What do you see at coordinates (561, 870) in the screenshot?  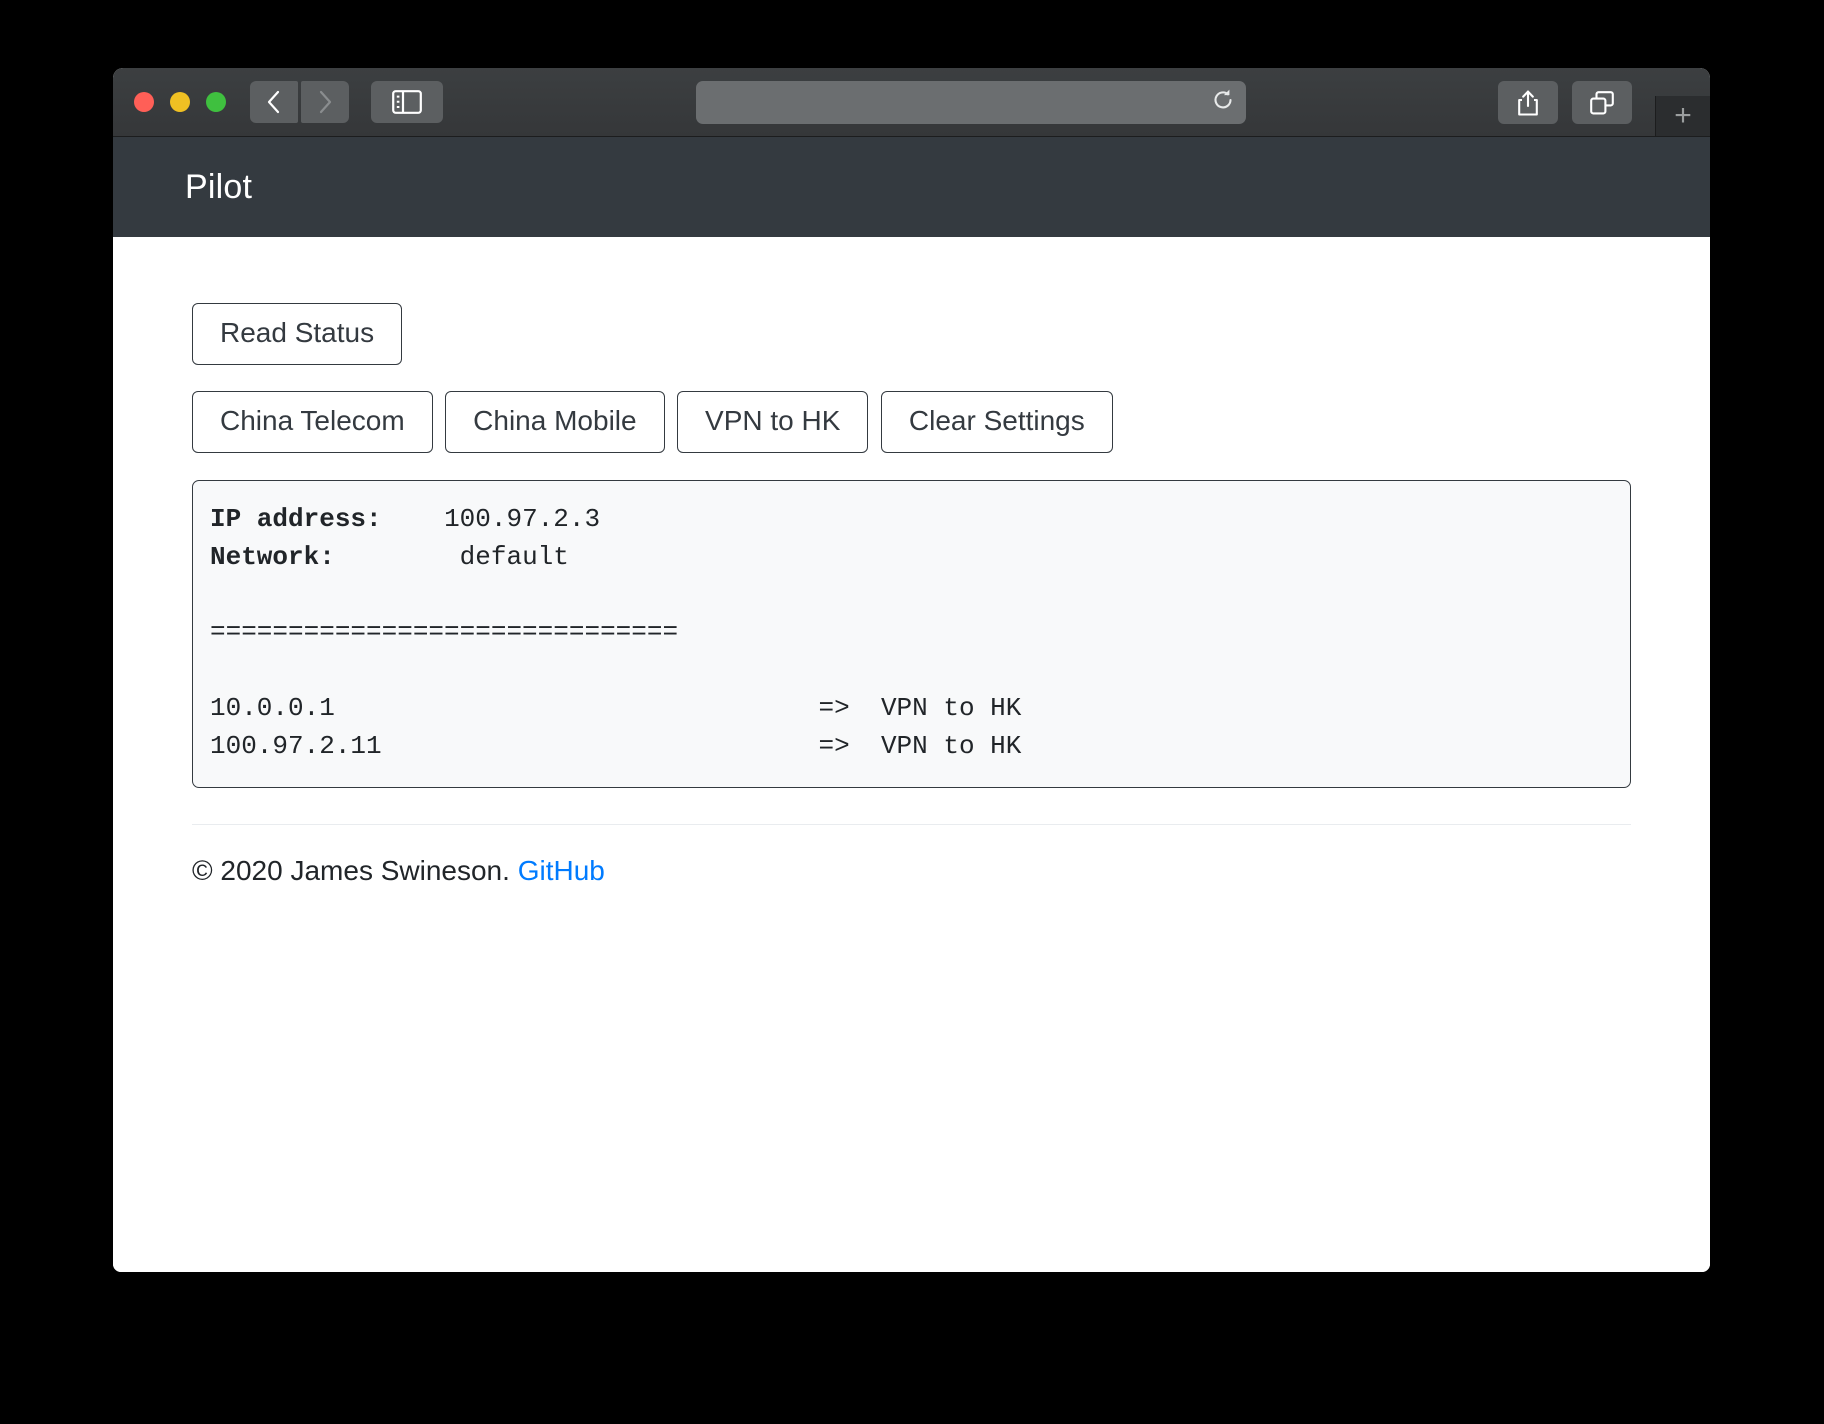 I see `github-link: GitHub` at bounding box center [561, 870].